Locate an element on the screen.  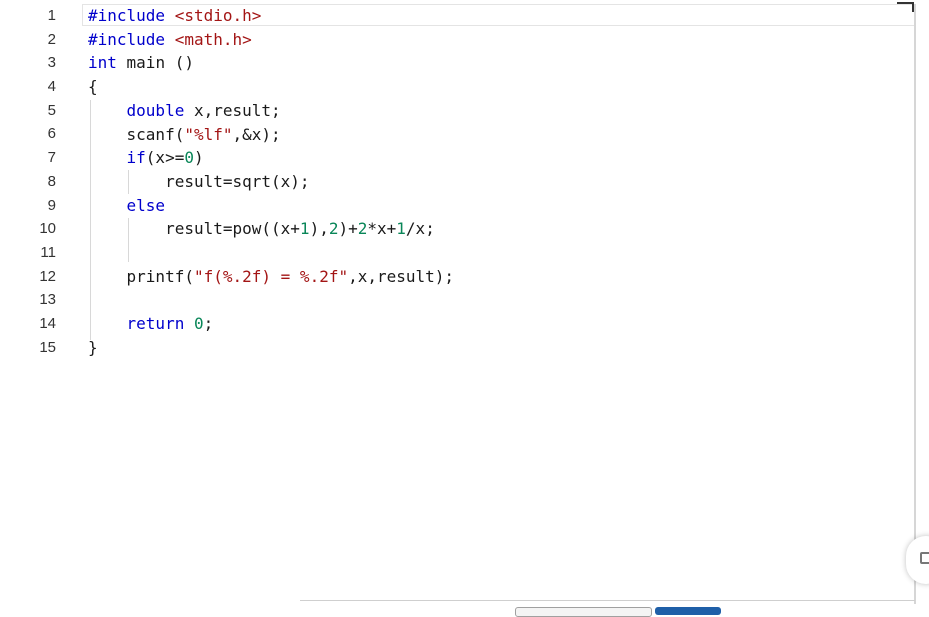
line-number: 8 is located at coordinates (51, 181).